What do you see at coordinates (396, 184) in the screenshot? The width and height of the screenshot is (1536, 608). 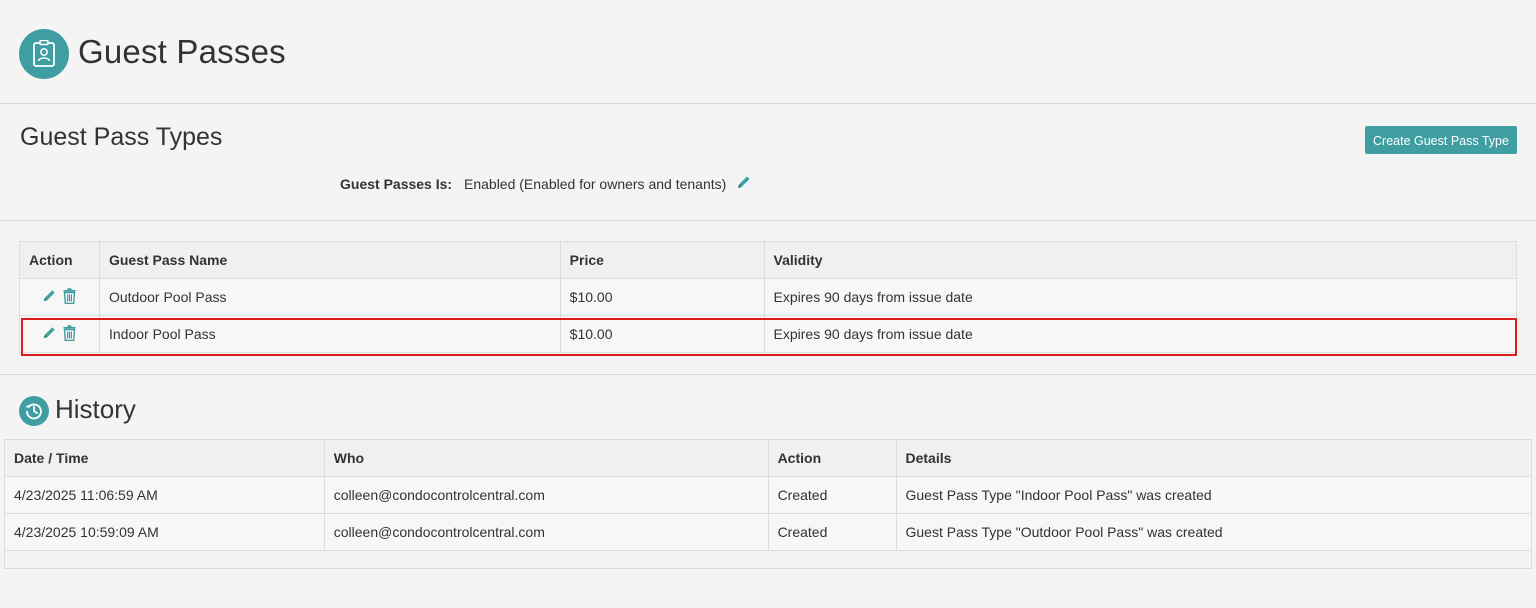 I see `guest-passes-status-label: Guest Passes Is:` at bounding box center [396, 184].